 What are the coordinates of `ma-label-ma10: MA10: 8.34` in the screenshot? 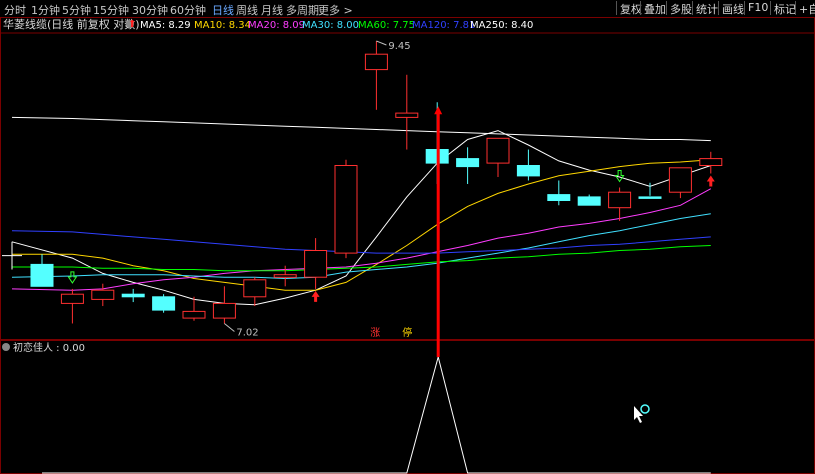 It's located at (222, 25).